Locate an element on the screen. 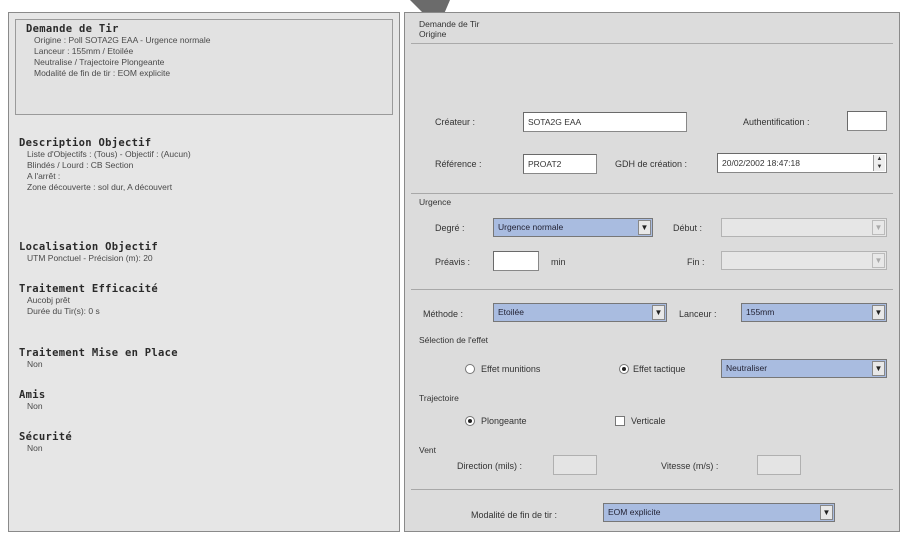  lanceur-label: Lanceur : is located at coordinates (698, 314).